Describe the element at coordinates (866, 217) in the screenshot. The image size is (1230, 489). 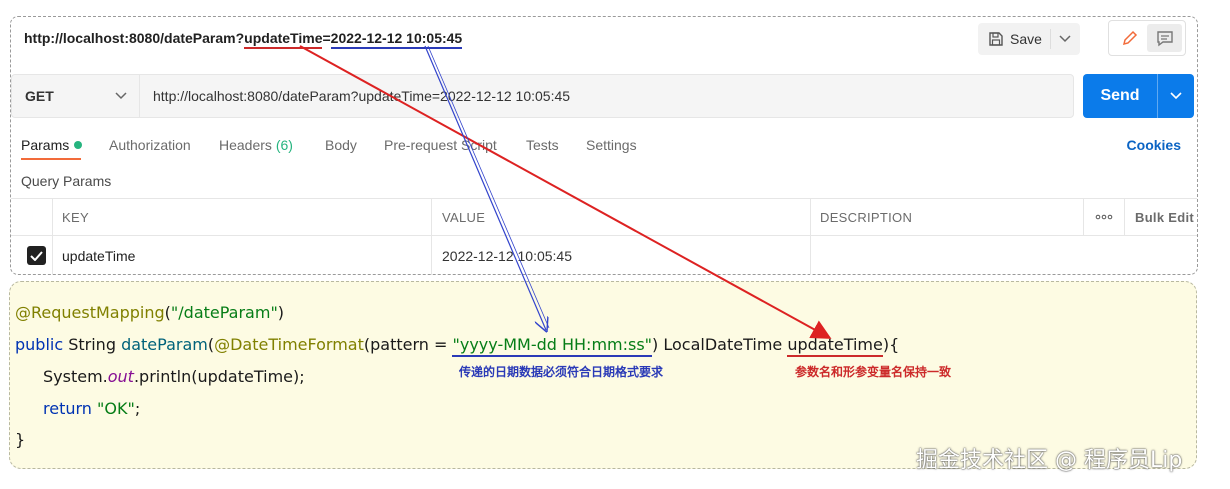
I see `column-description: DESCRIPTION` at that location.